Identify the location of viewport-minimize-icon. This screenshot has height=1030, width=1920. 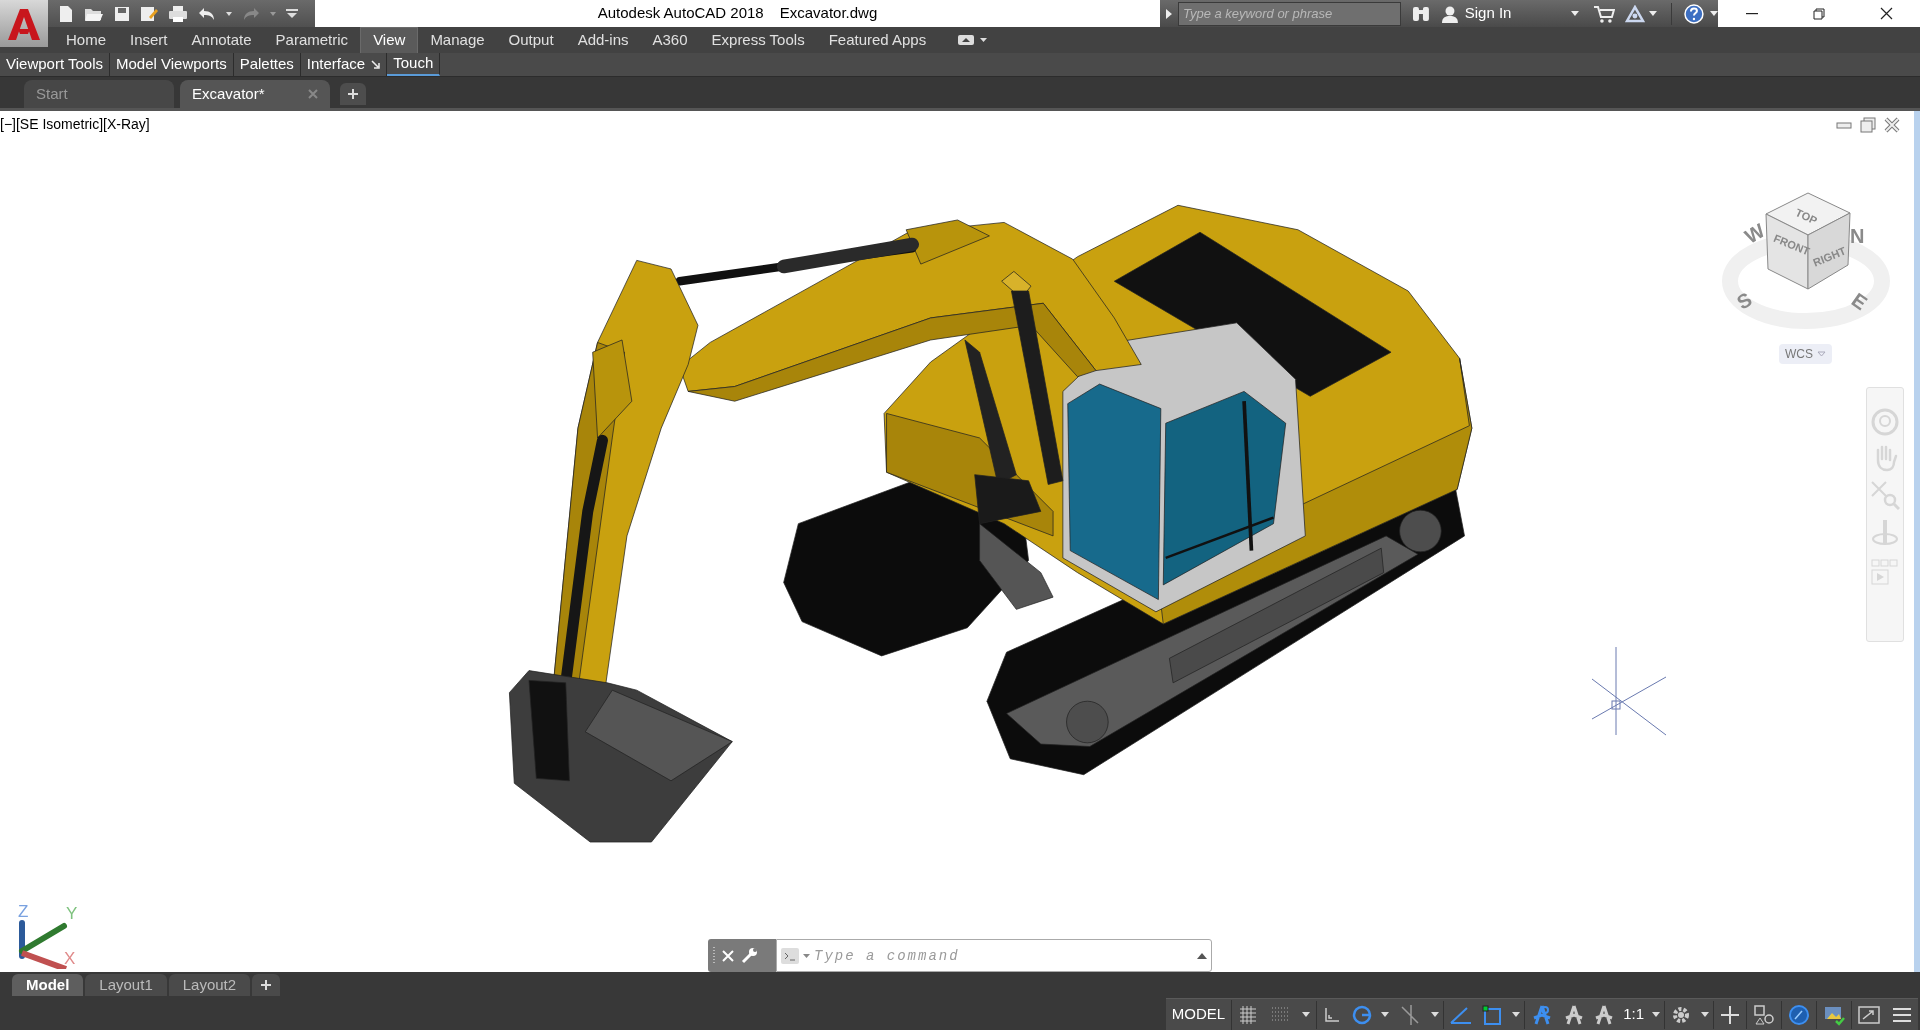
(1844, 125).